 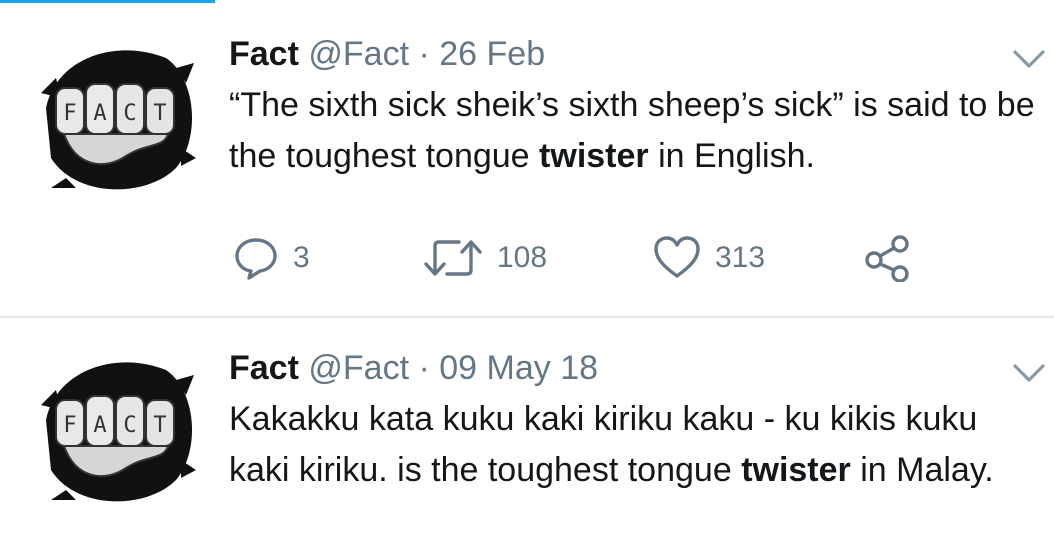 I want to click on timestamp: 09 May 18, so click(x=518, y=368).